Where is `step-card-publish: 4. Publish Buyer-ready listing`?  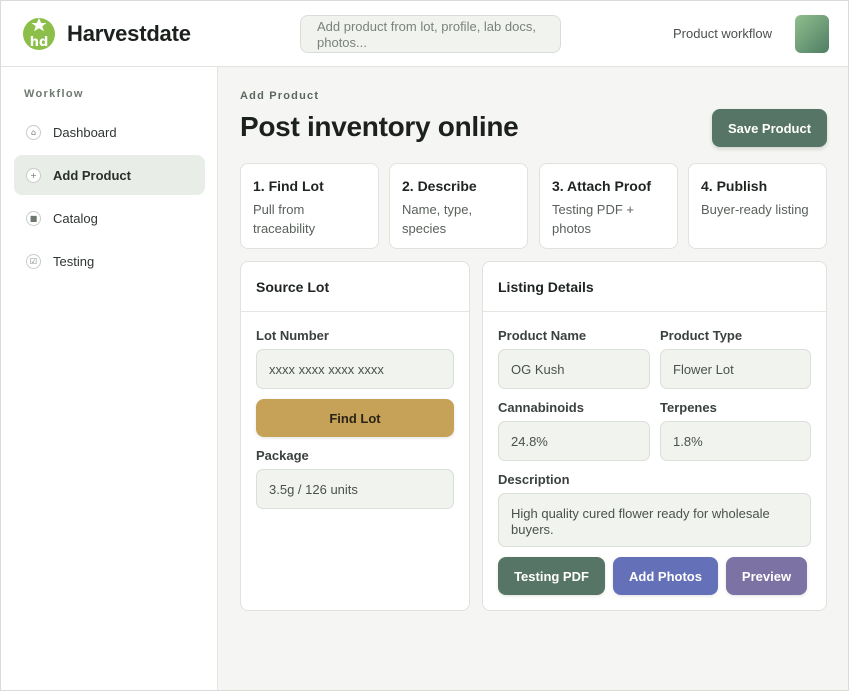 step-card-publish: 4. Publish Buyer-ready listing is located at coordinates (757, 206).